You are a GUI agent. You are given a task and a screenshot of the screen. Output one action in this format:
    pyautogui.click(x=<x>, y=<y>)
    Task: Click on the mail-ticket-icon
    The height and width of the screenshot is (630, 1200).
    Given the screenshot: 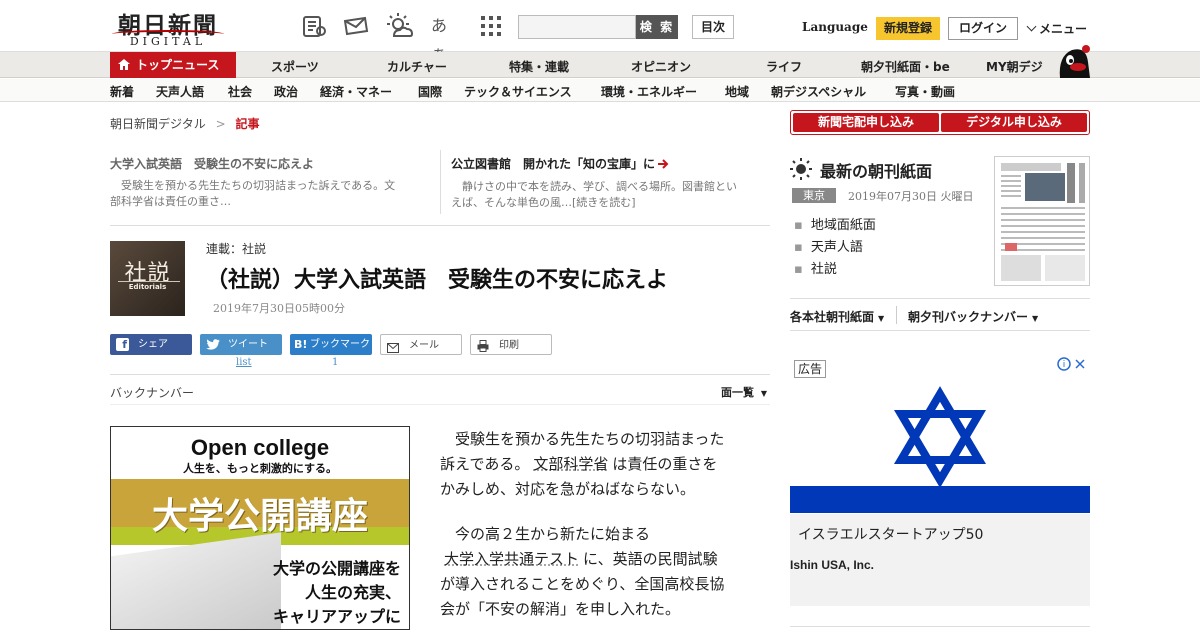 What is the action you would take?
    pyautogui.click(x=356, y=26)
    